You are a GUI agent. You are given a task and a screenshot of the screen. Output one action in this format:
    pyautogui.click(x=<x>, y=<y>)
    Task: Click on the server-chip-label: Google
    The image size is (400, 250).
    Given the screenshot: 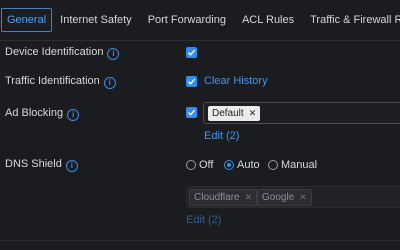 What is the action you would take?
    pyautogui.click(x=278, y=197)
    